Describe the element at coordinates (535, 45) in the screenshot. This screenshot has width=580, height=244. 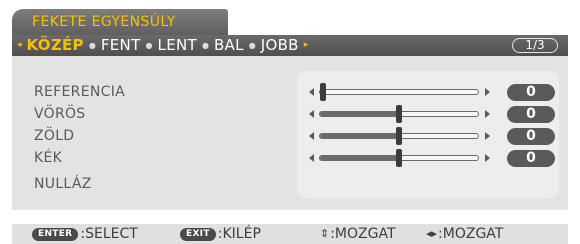
I see `page-counter: 1/3` at that location.